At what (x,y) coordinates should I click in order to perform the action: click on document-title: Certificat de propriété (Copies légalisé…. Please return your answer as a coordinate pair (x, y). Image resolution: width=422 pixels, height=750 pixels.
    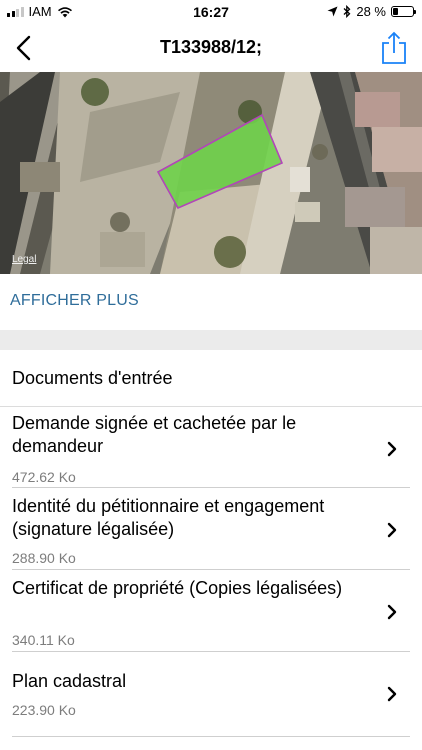
    Looking at the image, I should click on (177, 588).